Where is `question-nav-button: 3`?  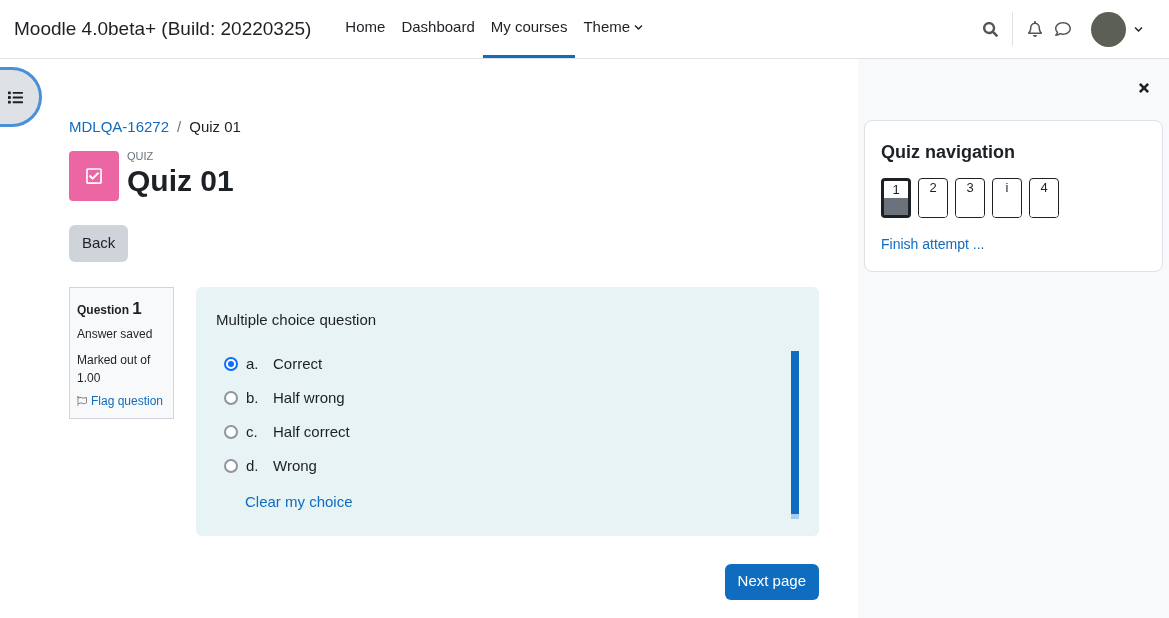
question-nav-button: 3 is located at coordinates (970, 198).